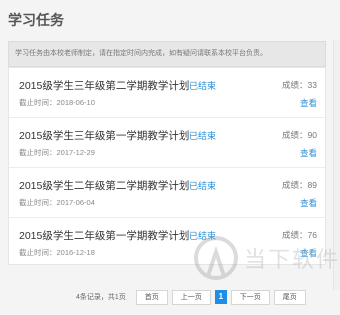 The height and width of the screenshot is (315, 340). I want to click on task-title: 2015级学生二年级第二学期教学计划, so click(104, 185).